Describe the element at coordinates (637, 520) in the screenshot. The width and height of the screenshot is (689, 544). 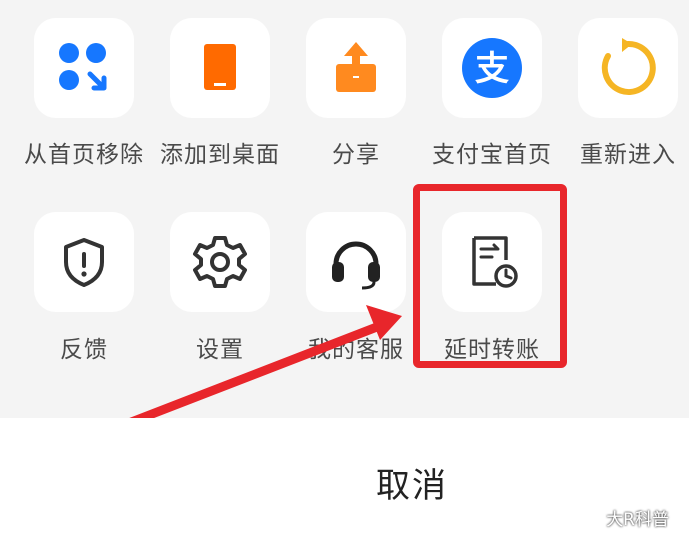
I see `watermark-label: 大R科普` at that location.